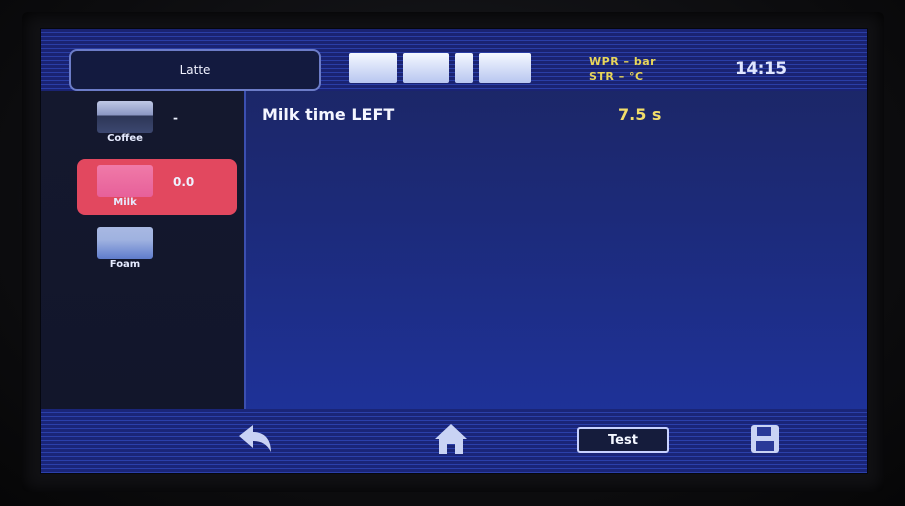 This screenshot has width=905, height=506. I want to click on save-button, so click(765, 439).